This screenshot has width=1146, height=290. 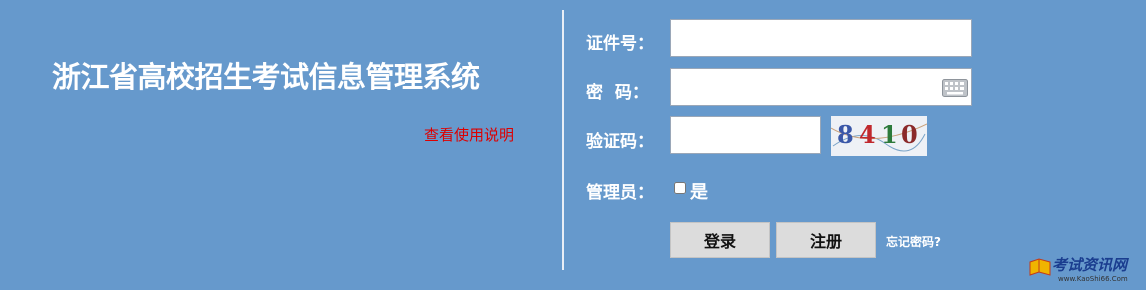 What do you see at coordinates (821, 38) in the screenshot?
I see `id-number-input` at bounding box center [821, 38].